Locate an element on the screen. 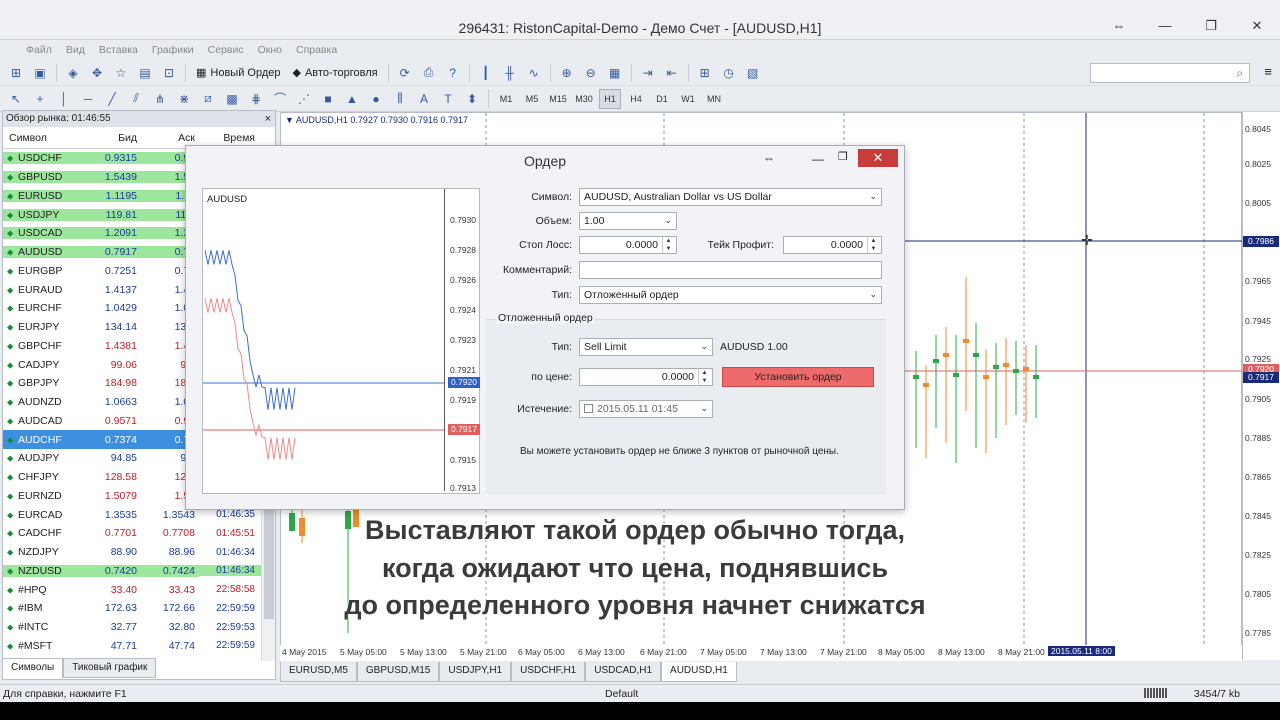 This screenshot has width=1280, height=720. bar-chart-icon: ┃ is located at coordinates (486, 73).